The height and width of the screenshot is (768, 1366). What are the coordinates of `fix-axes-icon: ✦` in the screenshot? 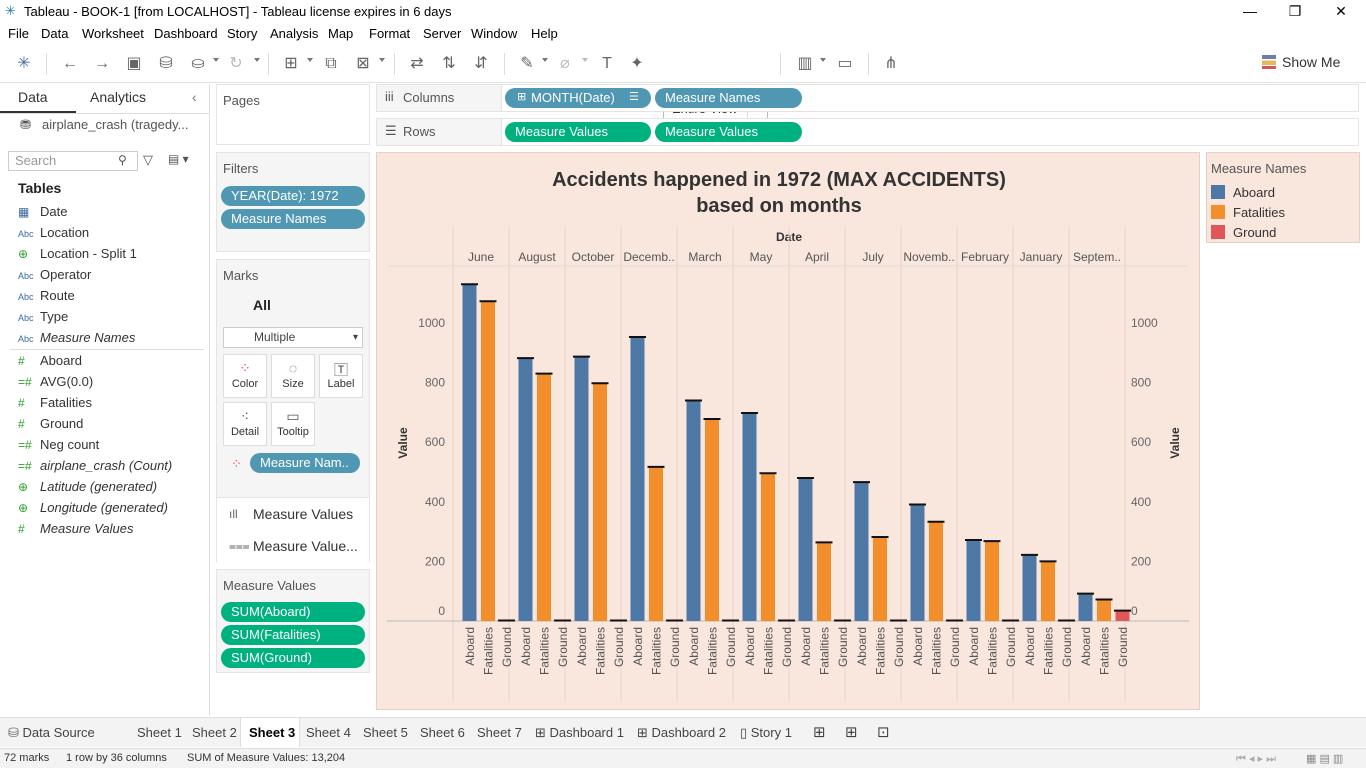 It's located at (637, 64).